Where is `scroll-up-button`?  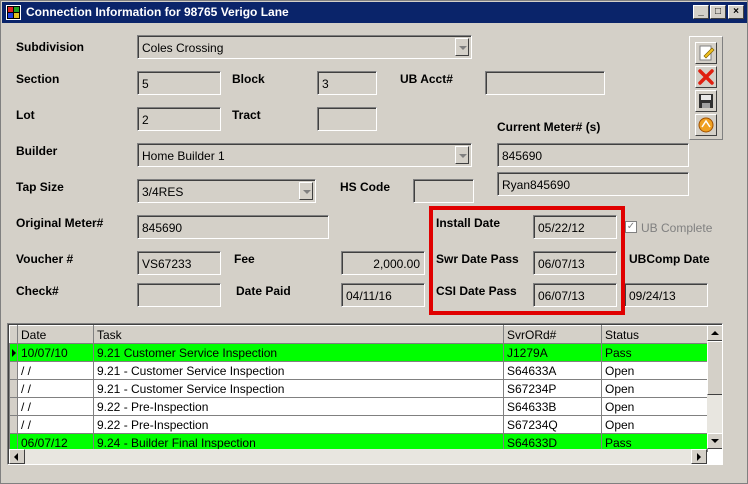
scroll-up-button is located at coordinates (714, 333).